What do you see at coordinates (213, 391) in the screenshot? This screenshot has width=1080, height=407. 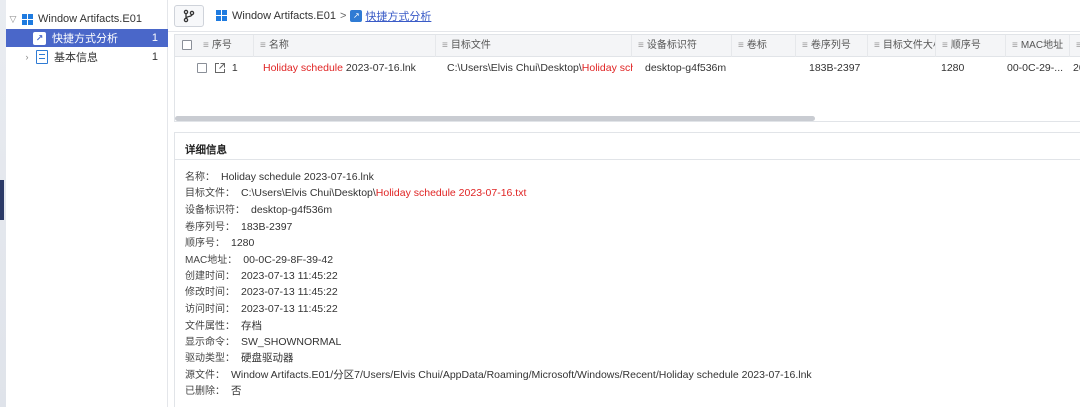 I see `detail-deleted: 已删除：否` at bounding box center [213, 391].